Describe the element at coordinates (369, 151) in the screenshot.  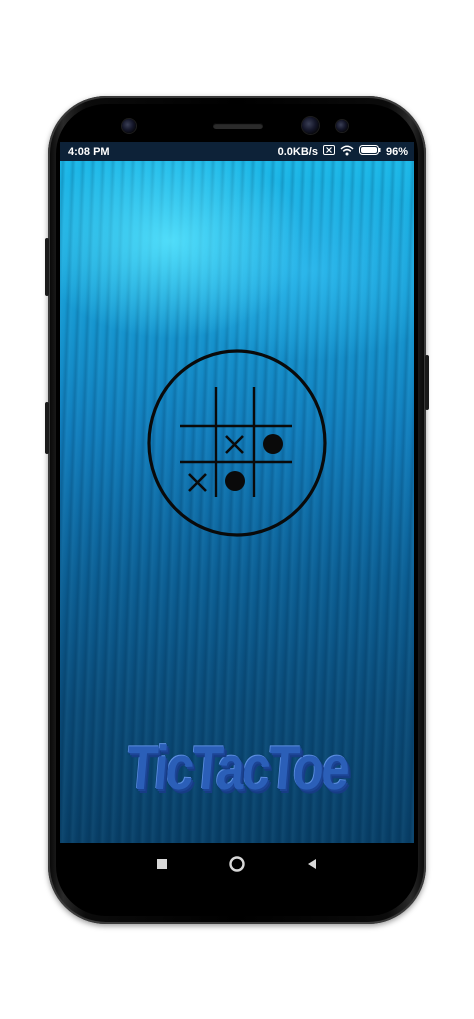
I see `battery-icon` at that location.